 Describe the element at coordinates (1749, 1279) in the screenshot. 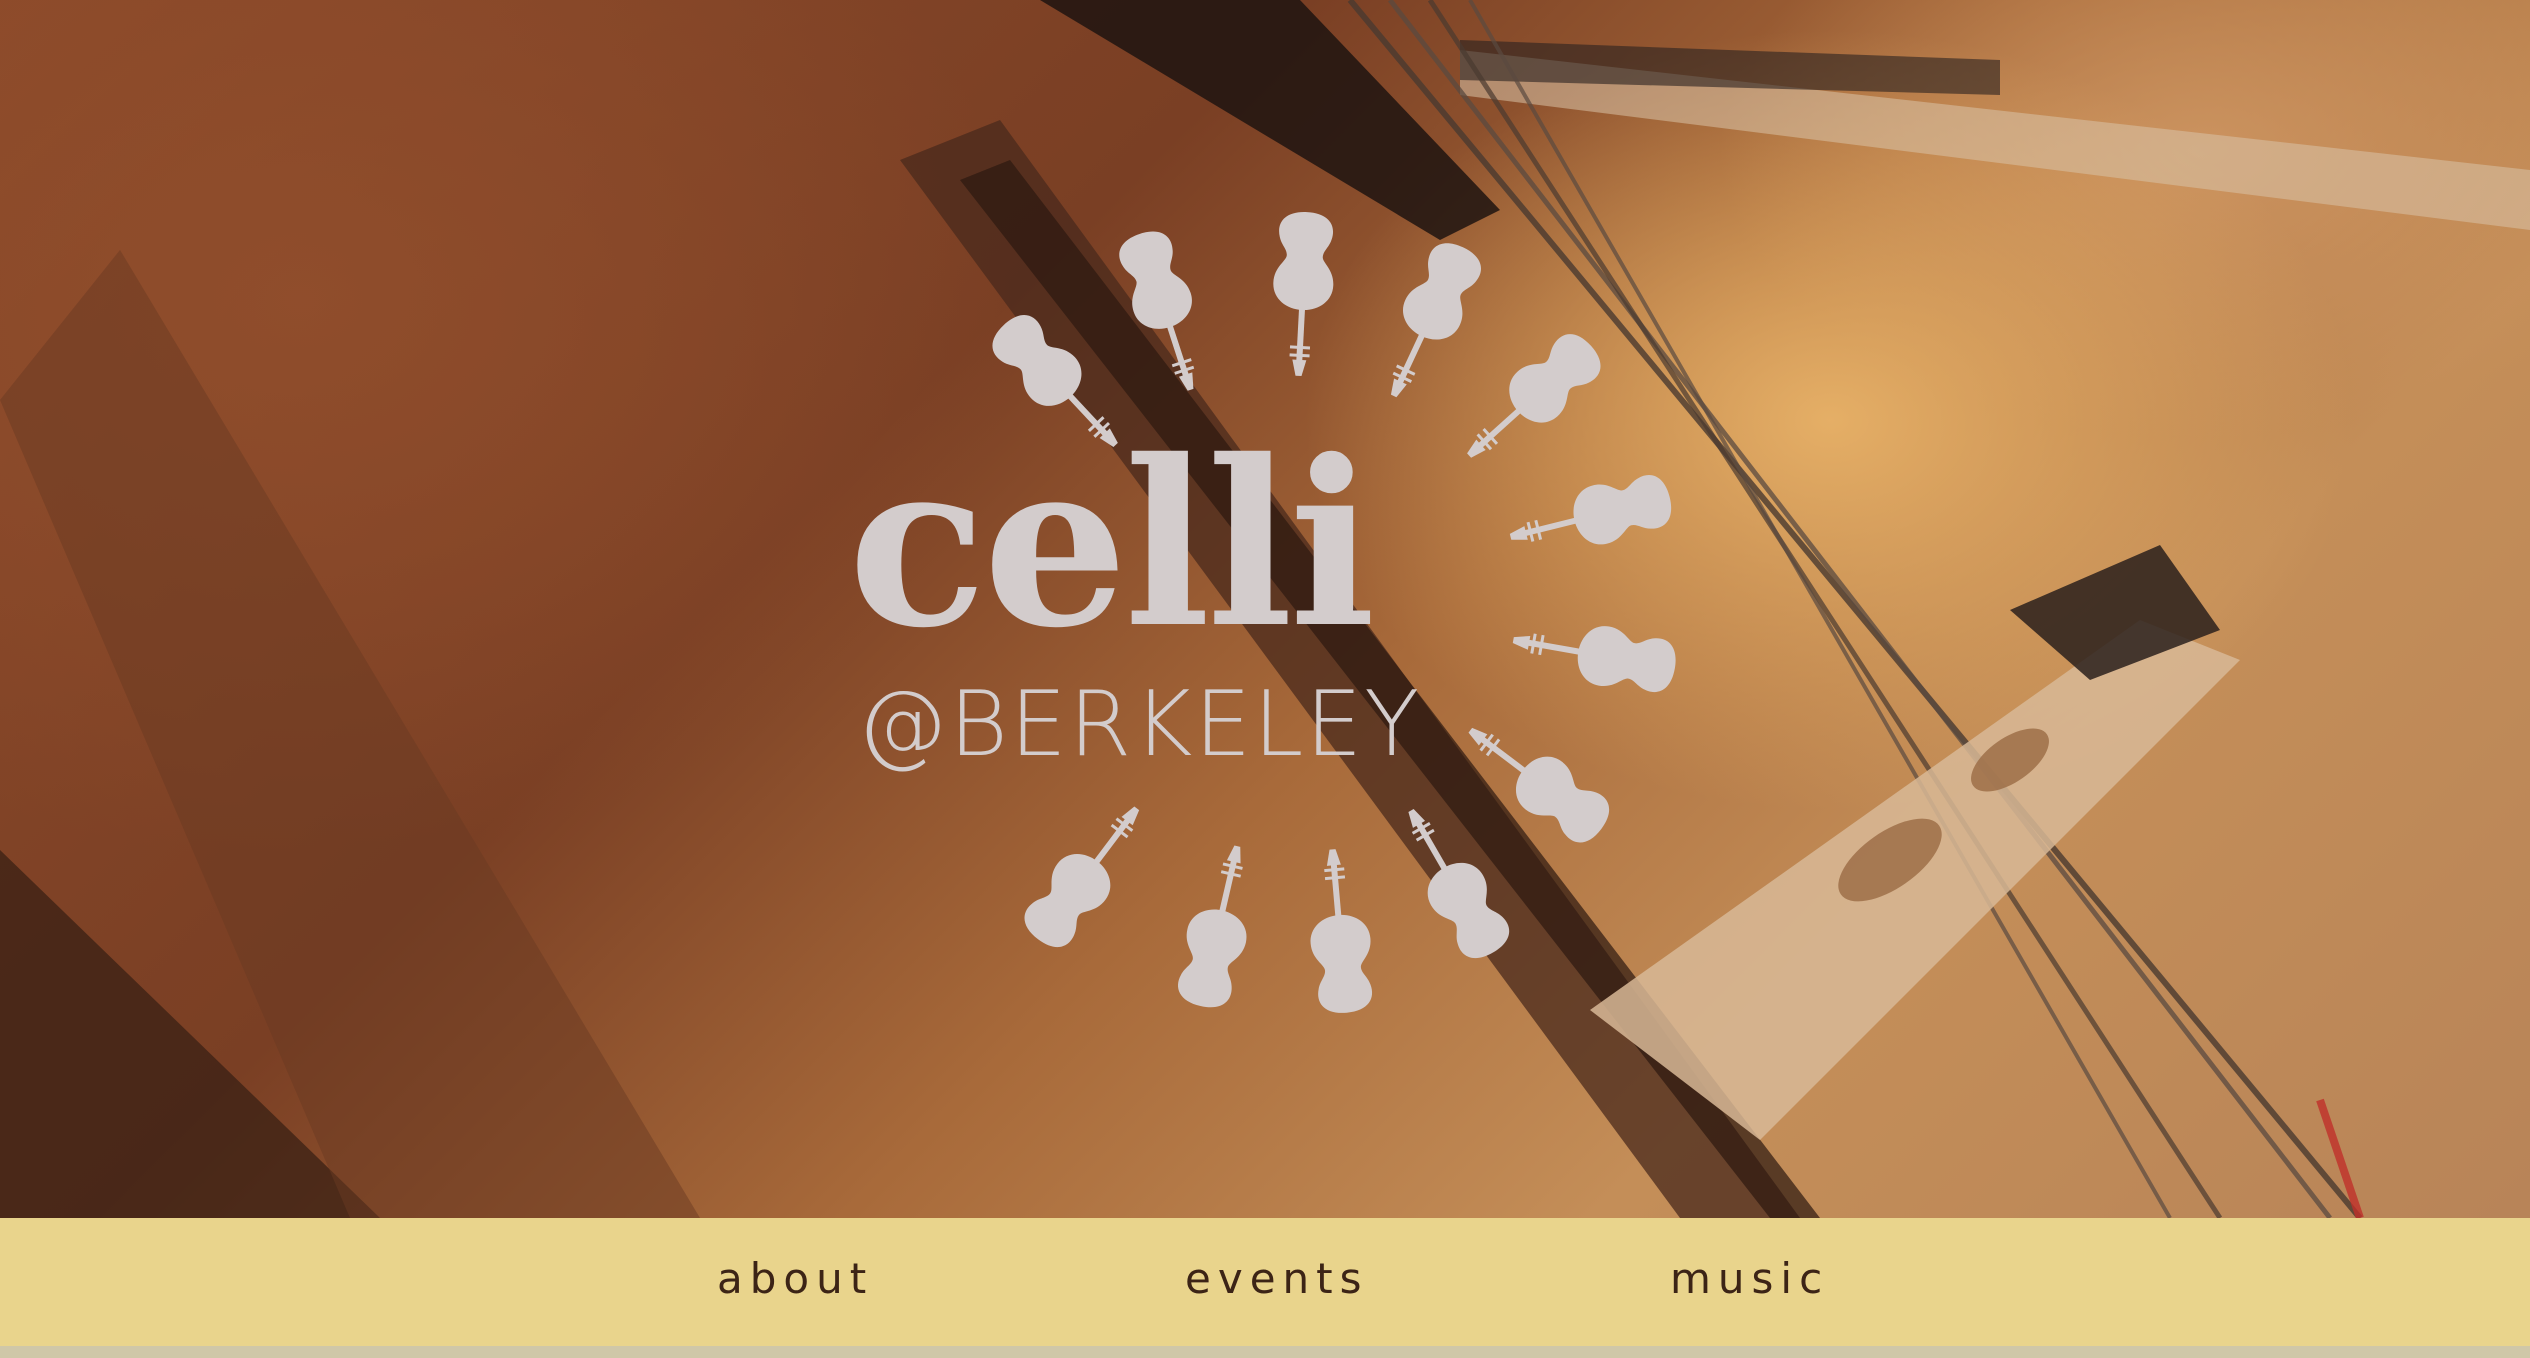

I see `nav-item-music: music` at that location.